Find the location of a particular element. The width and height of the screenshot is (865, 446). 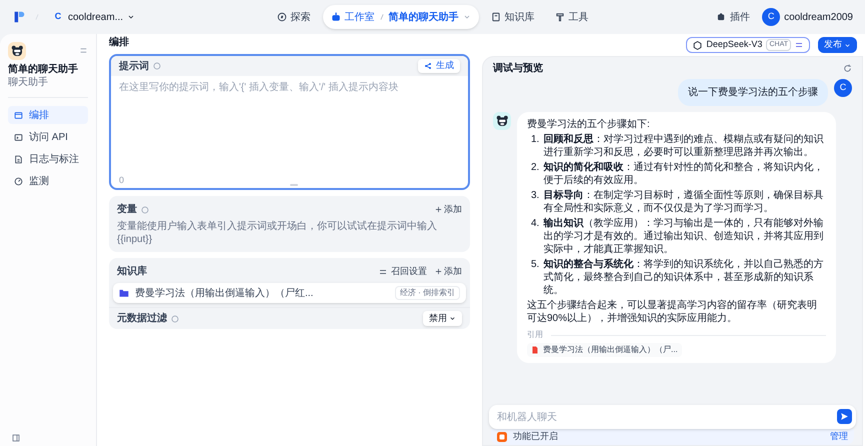

plugins-button: 插件 is located at coordinates (733, 17).